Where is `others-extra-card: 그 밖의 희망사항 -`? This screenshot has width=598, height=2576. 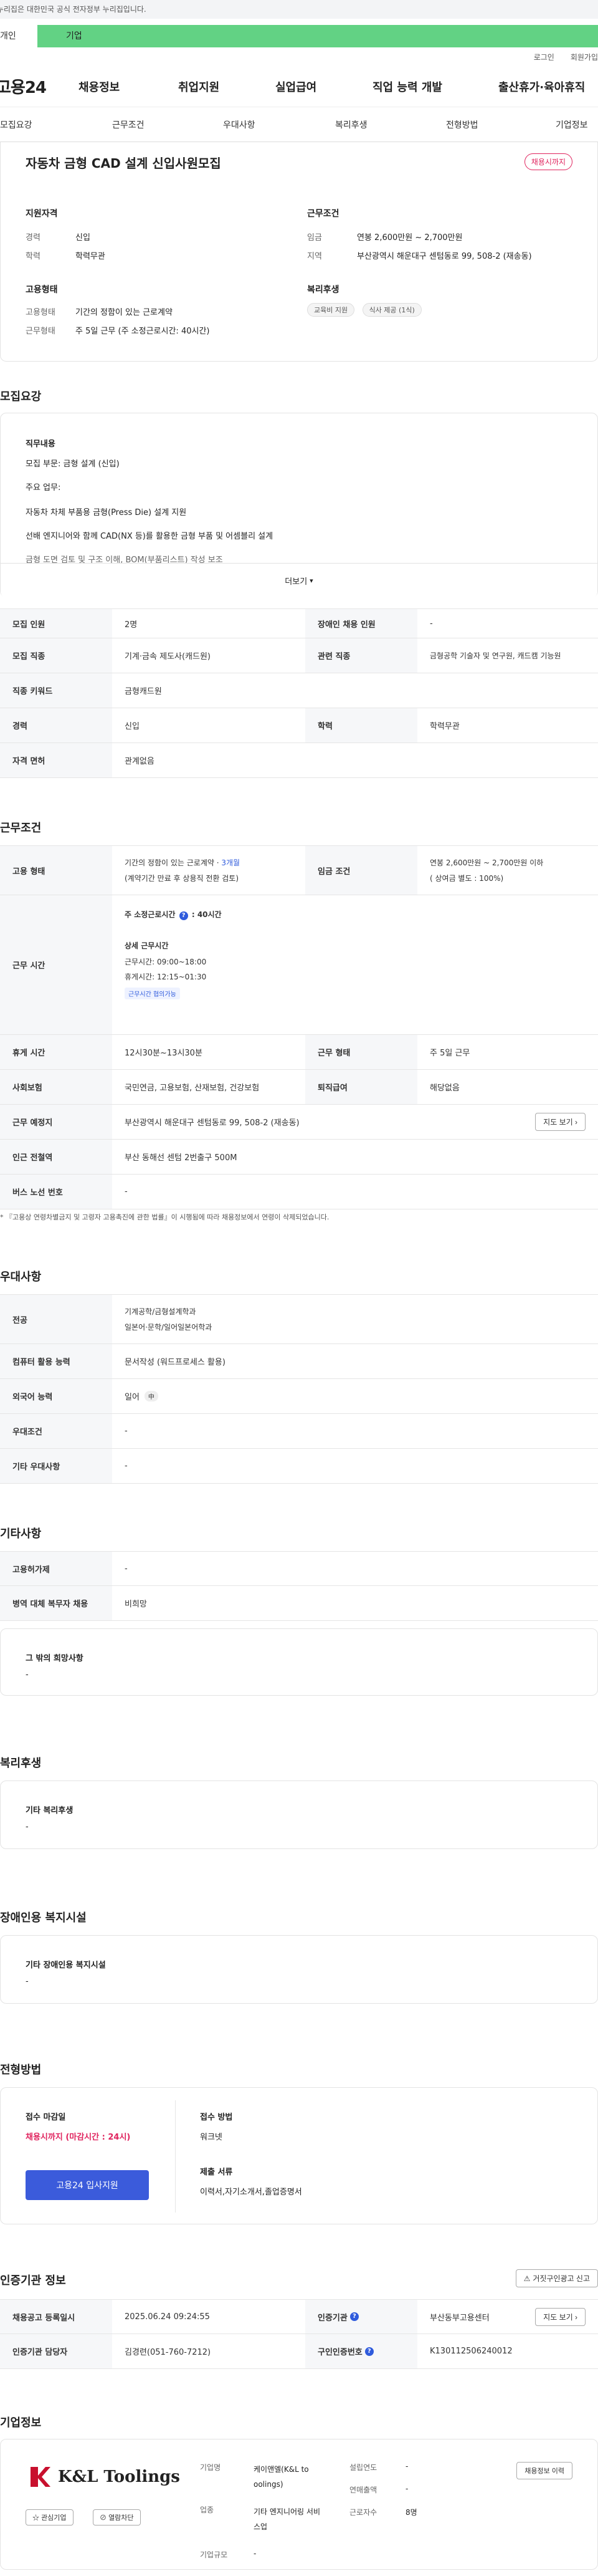
others-extra-card: 그 밖의 희망사항 - is located at coordinates (299, 1662).